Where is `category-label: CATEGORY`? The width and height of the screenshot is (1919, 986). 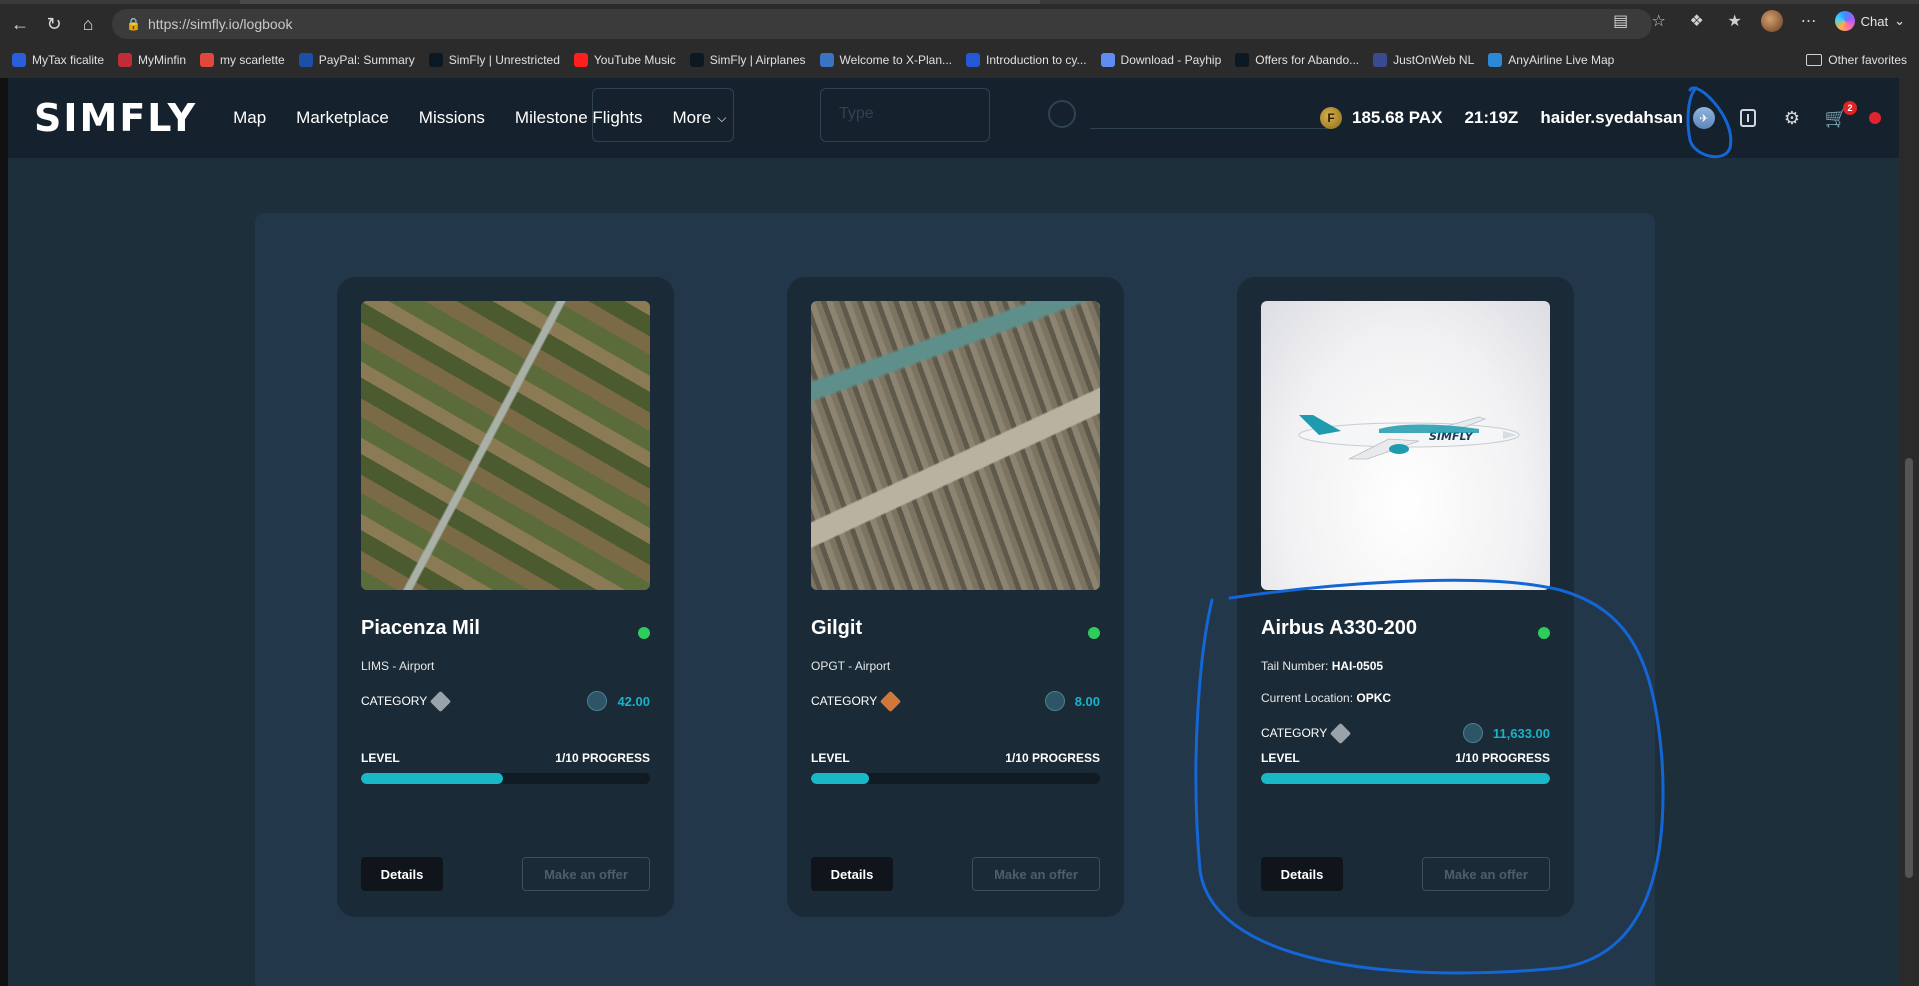 category-label: CATEGORY is located at coordinates (394, 701).